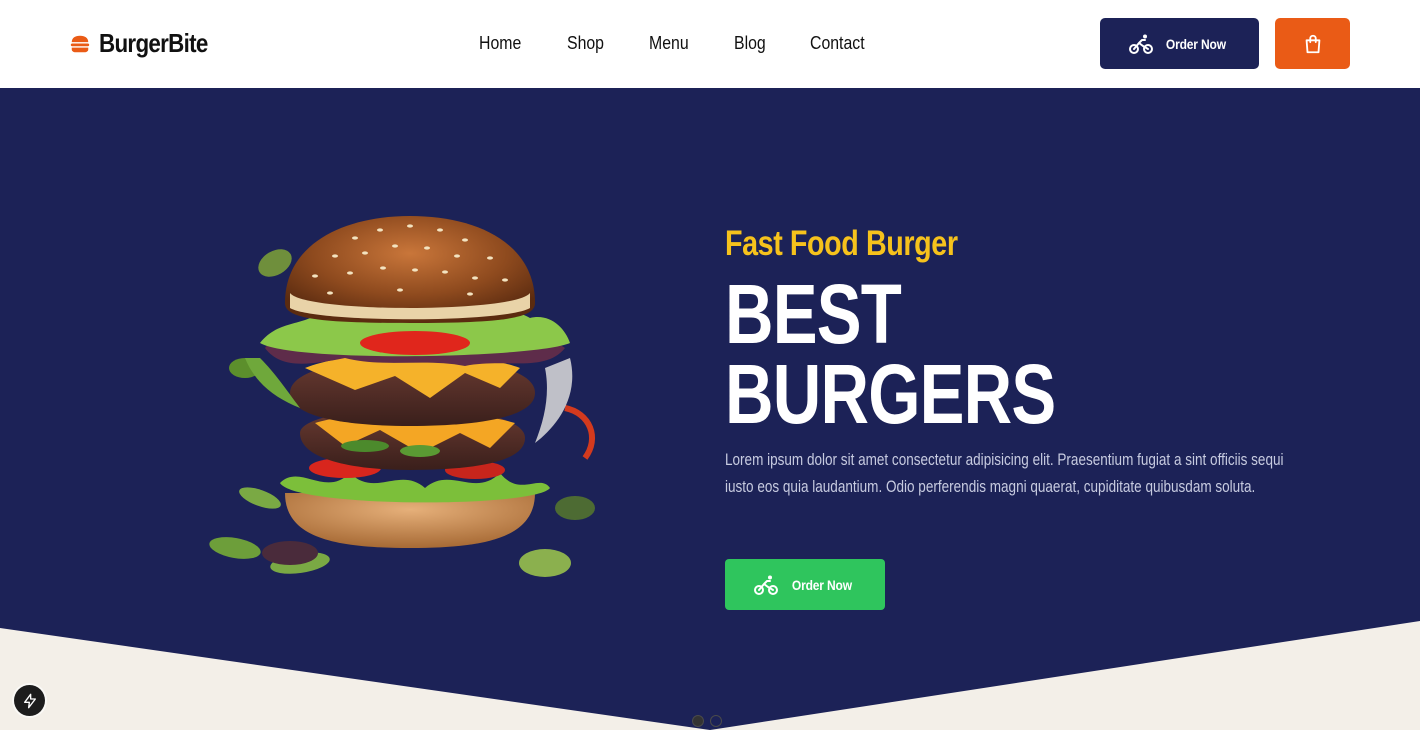  I want to click on hero-title-line-1: BEST, so click(813, 314).